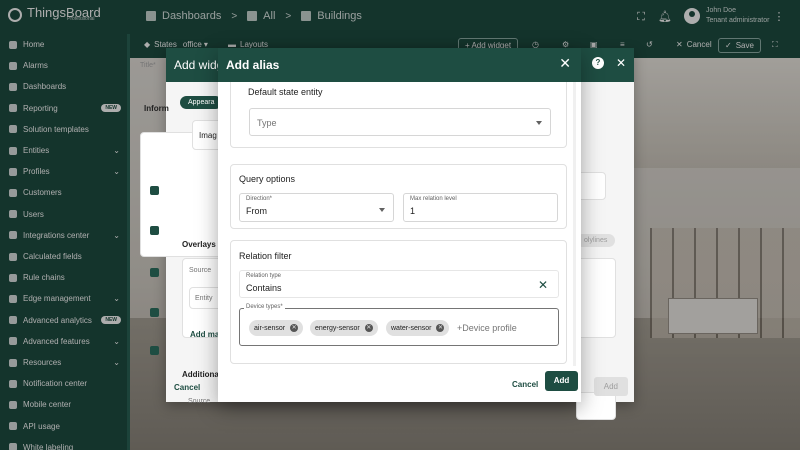 The height and width of the screenshot is (450, 800). Describe the element at coordinates (201, 102) in the screenshot. I see `tab-appearance: Appeara` at that location.